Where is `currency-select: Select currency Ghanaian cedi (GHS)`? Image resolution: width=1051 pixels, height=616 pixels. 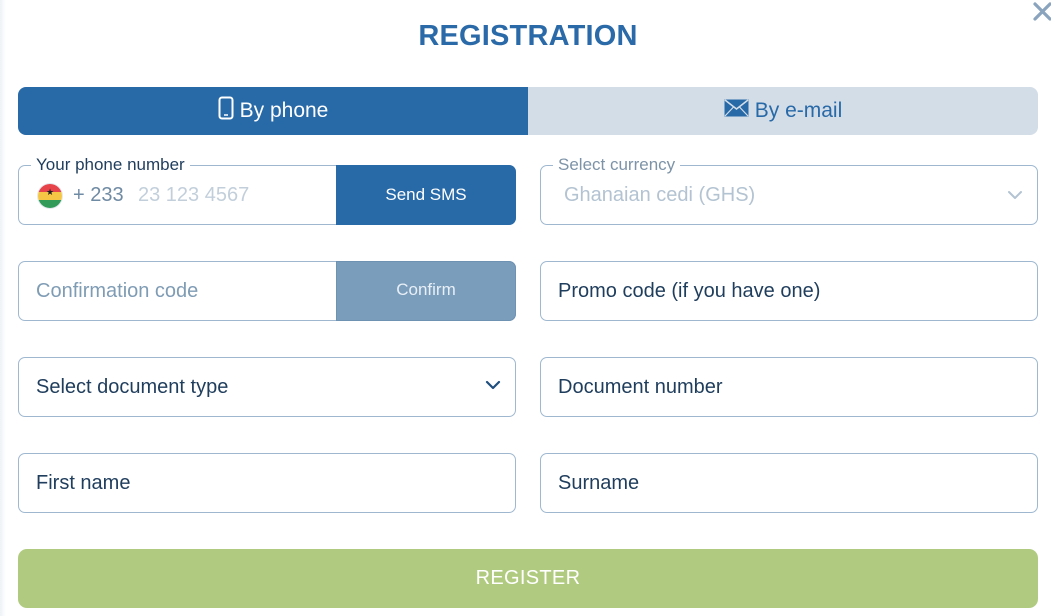
currency-select: Select currency Ghanaian cedi (GHS) is located at coordinates (789, 190).